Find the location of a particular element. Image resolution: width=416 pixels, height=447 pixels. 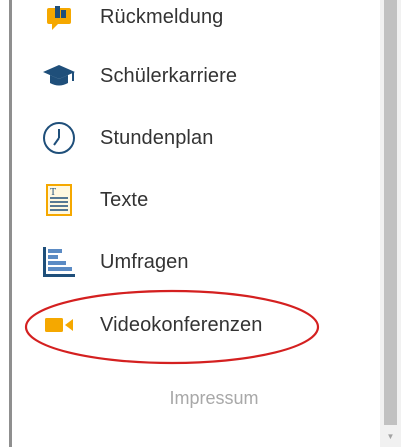

menu-label-stundenplan: Stundenplan is located at coordinates (157, 137).